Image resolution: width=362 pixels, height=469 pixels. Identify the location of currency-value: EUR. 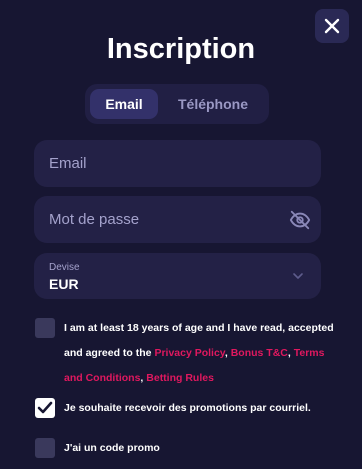
(64, 284).